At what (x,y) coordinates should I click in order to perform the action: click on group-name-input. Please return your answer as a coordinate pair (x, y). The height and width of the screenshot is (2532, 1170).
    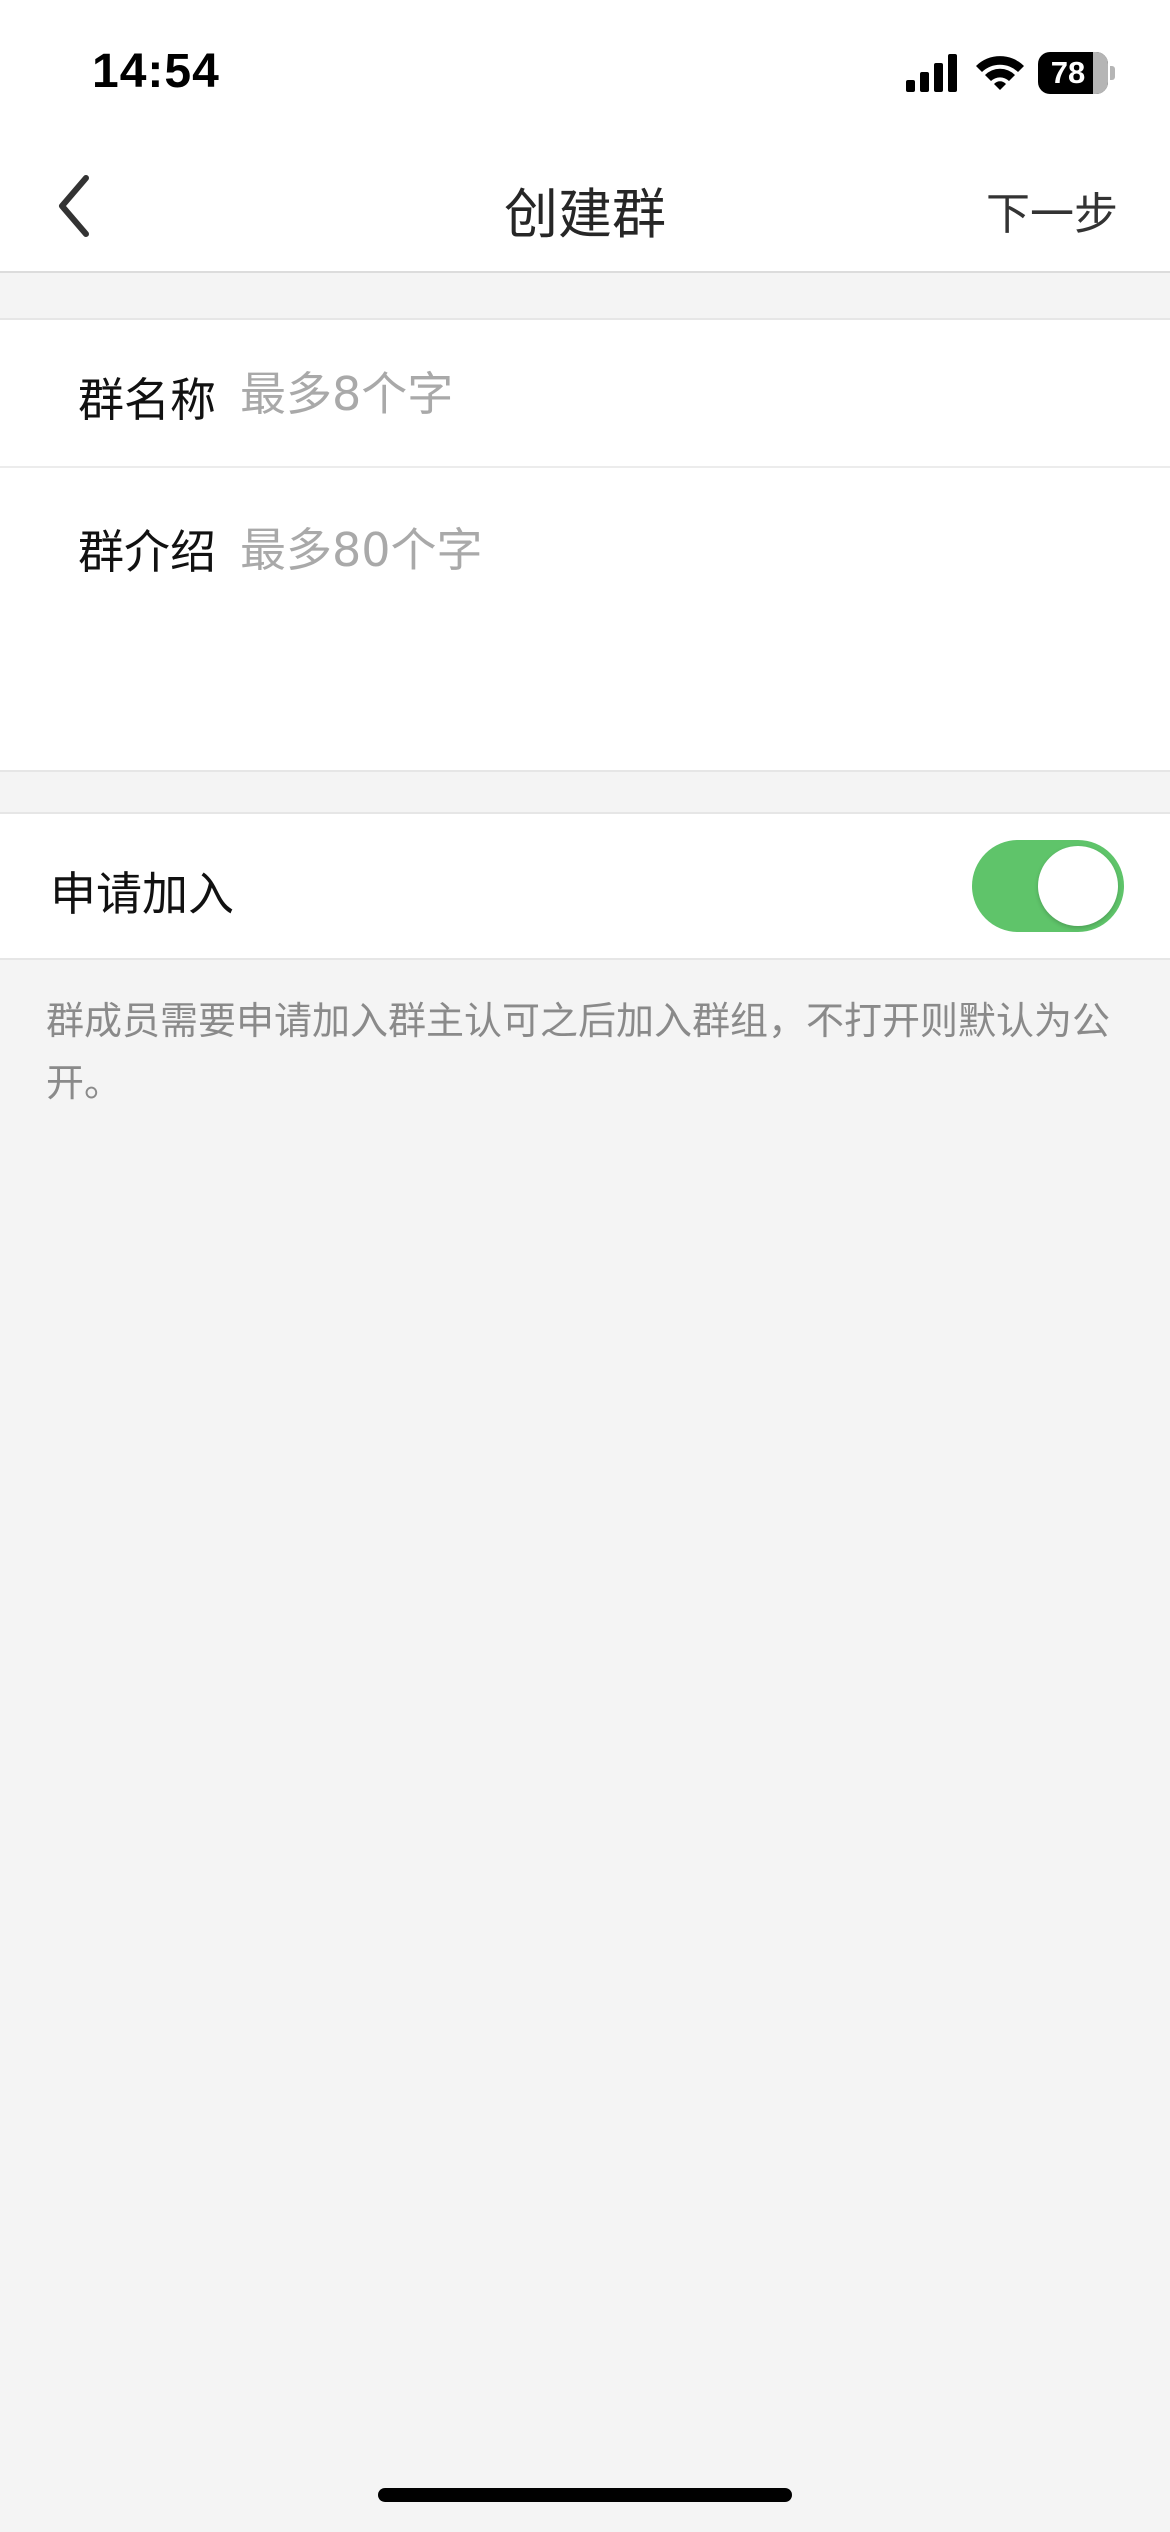
    Looking at the image, I should click on (680, 394).